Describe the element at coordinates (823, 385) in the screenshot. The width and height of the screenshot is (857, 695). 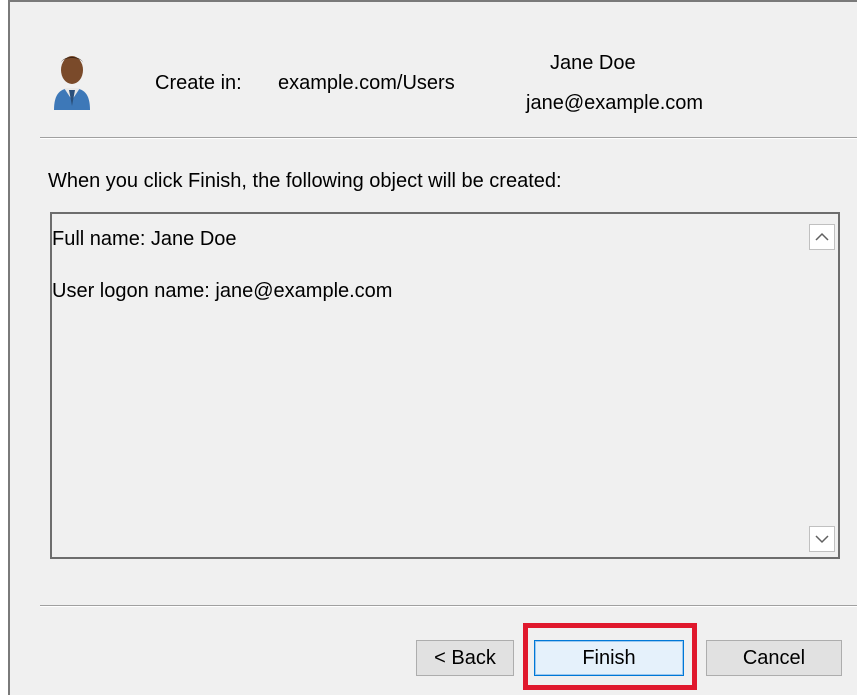
I see `vertical-scrollbar` at that location.